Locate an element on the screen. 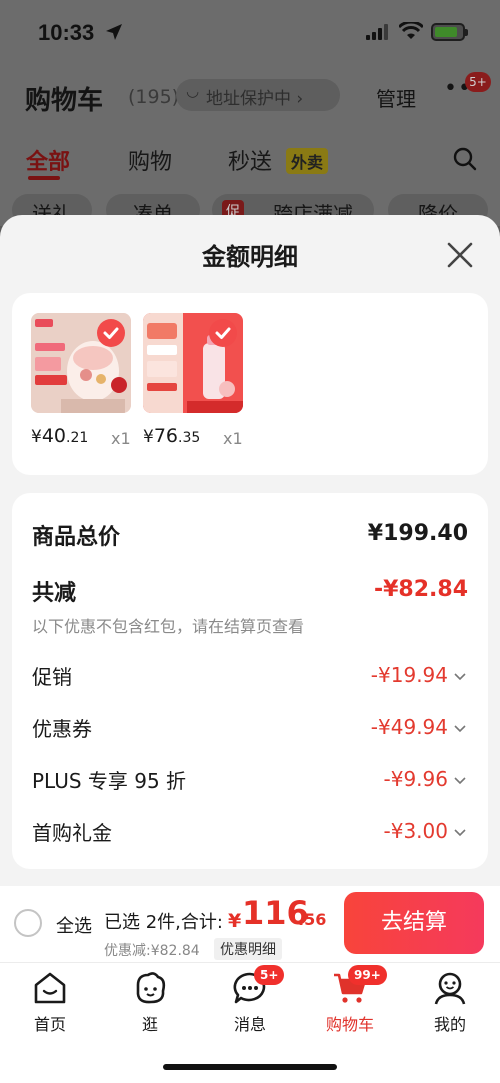  messages-badge: 5+ is located at coordinates (269, 975).